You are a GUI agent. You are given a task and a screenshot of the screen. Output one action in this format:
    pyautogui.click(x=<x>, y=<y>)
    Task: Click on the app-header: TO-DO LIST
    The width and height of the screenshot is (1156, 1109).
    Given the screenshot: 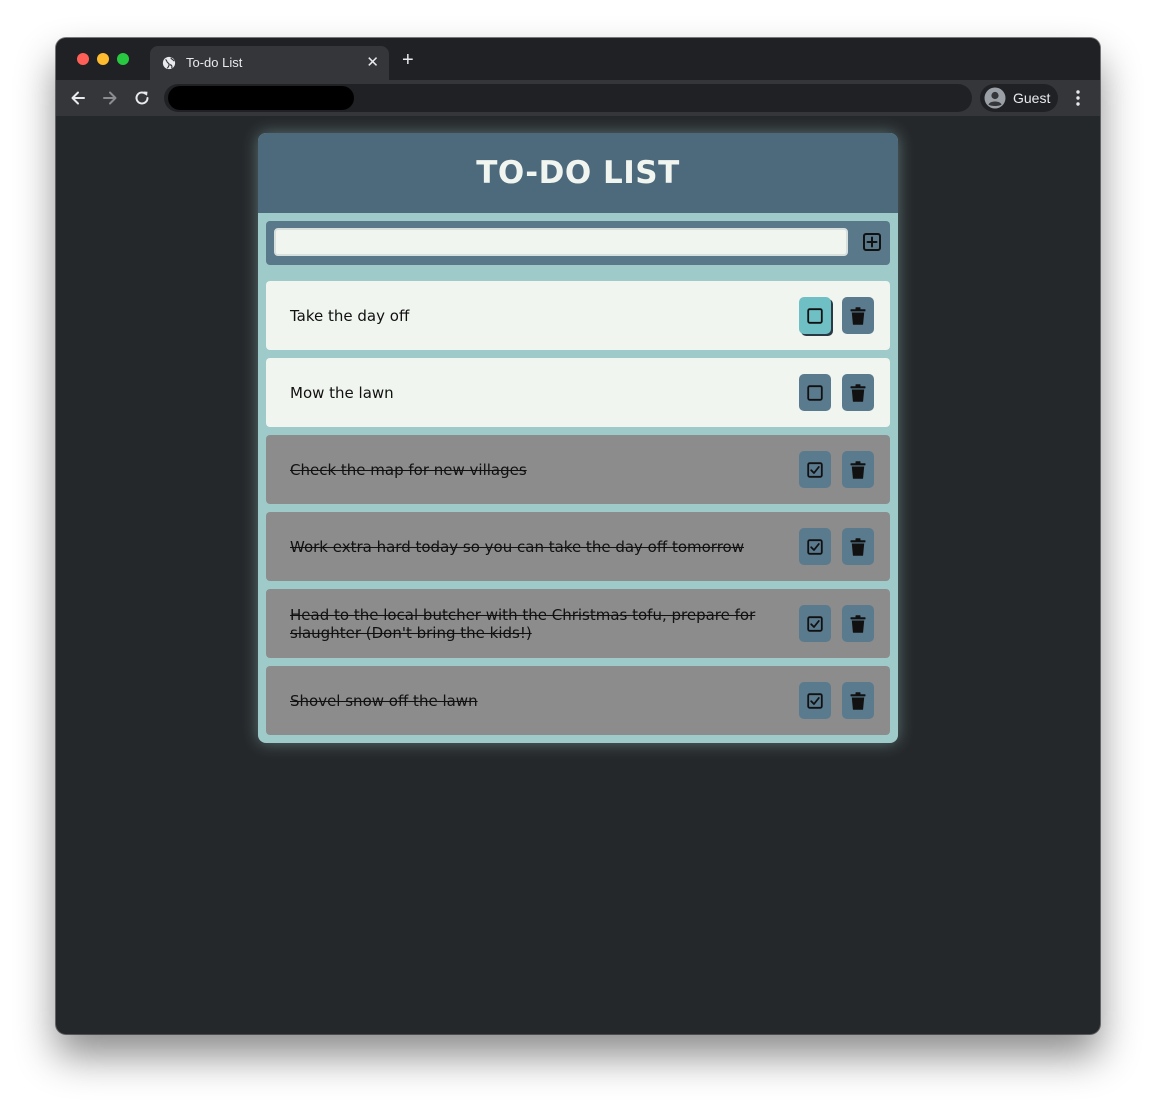 What is the action you would take?
    pyautogui.click(x=578, y=173)
    